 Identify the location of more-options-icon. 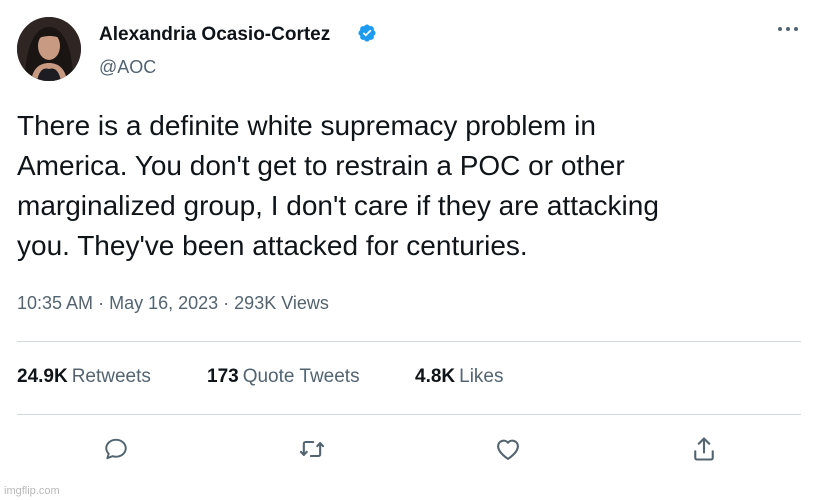
(788, 29).